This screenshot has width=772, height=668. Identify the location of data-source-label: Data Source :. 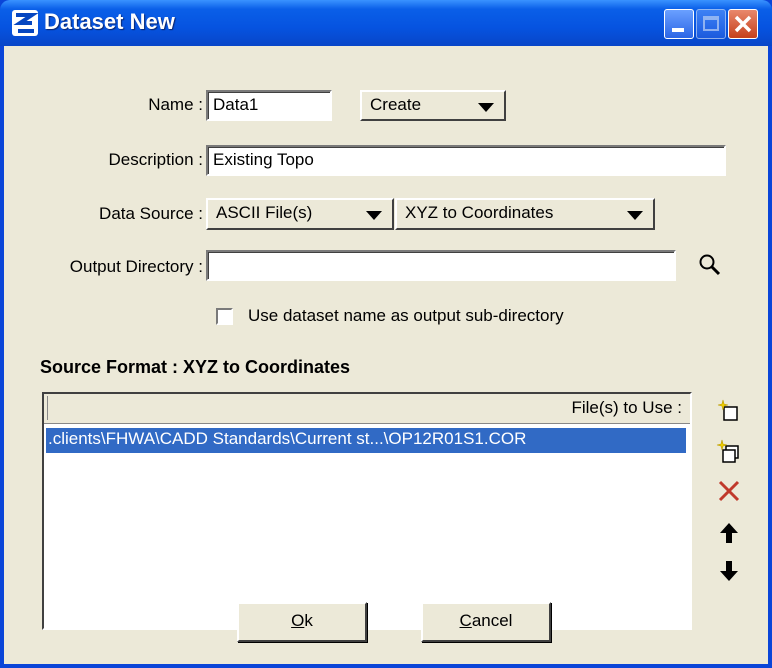
(151, 213).